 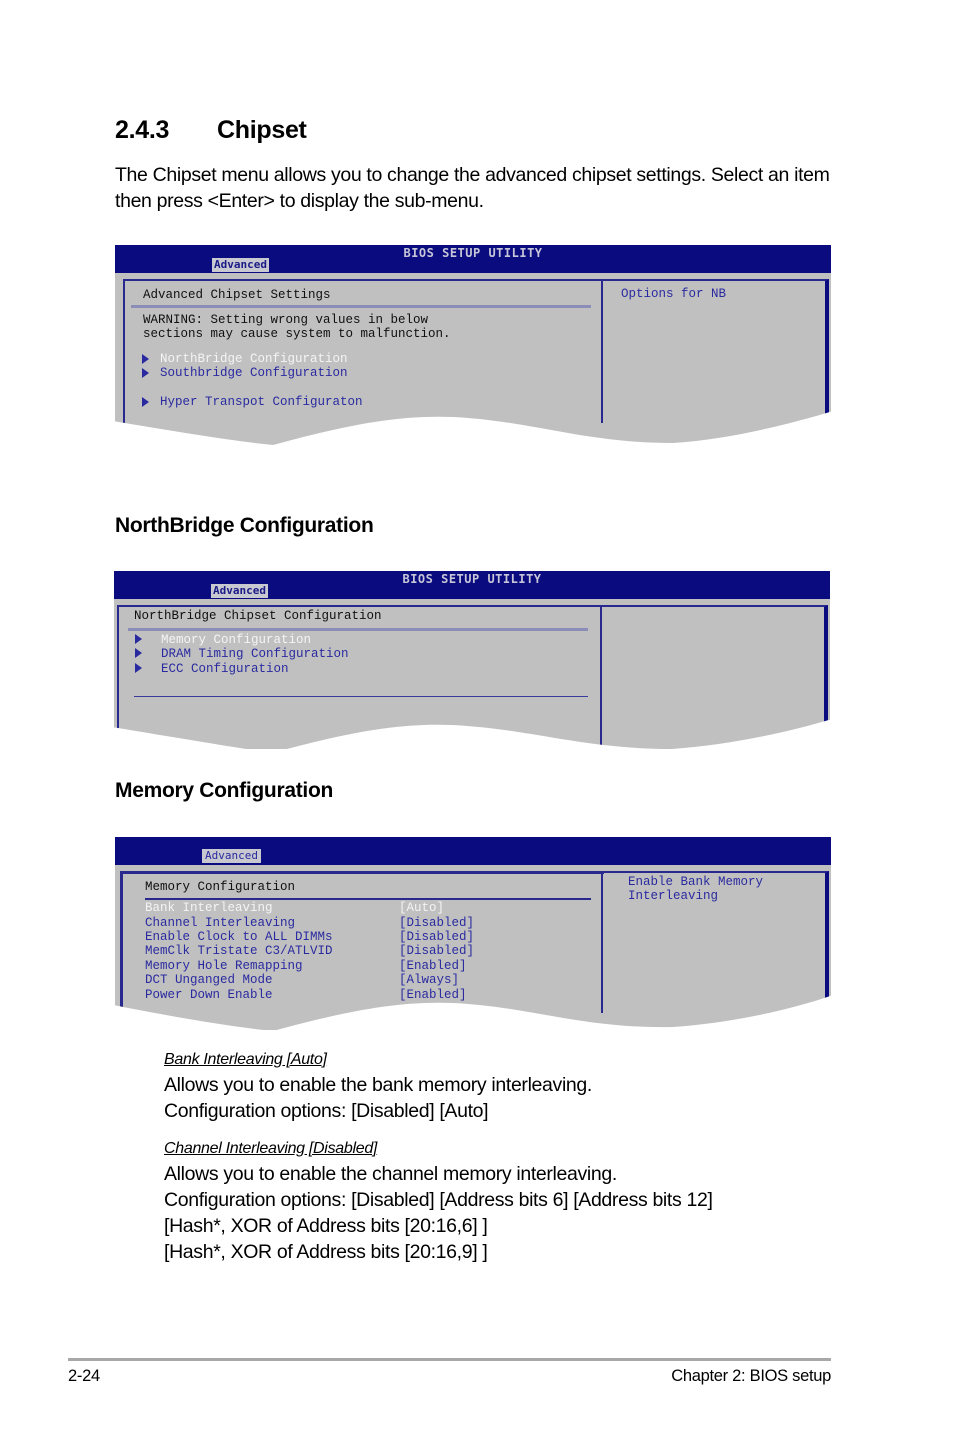 What do you see at coordinates (696, 882) in the screenshot?
I see `help-text-line-1: Enable Bank Memory` at bounding box center [696, 882].